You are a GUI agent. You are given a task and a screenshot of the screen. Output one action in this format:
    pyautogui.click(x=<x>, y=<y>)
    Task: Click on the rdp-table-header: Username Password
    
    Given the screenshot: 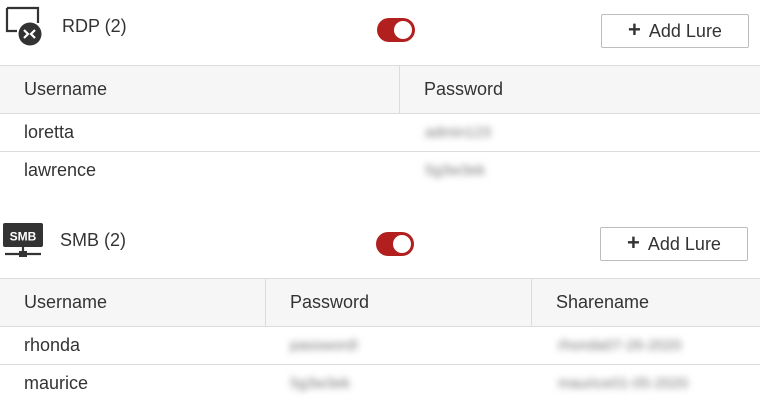 What is the action you would take?
    pyautogui.click(x=380, y=90)
    